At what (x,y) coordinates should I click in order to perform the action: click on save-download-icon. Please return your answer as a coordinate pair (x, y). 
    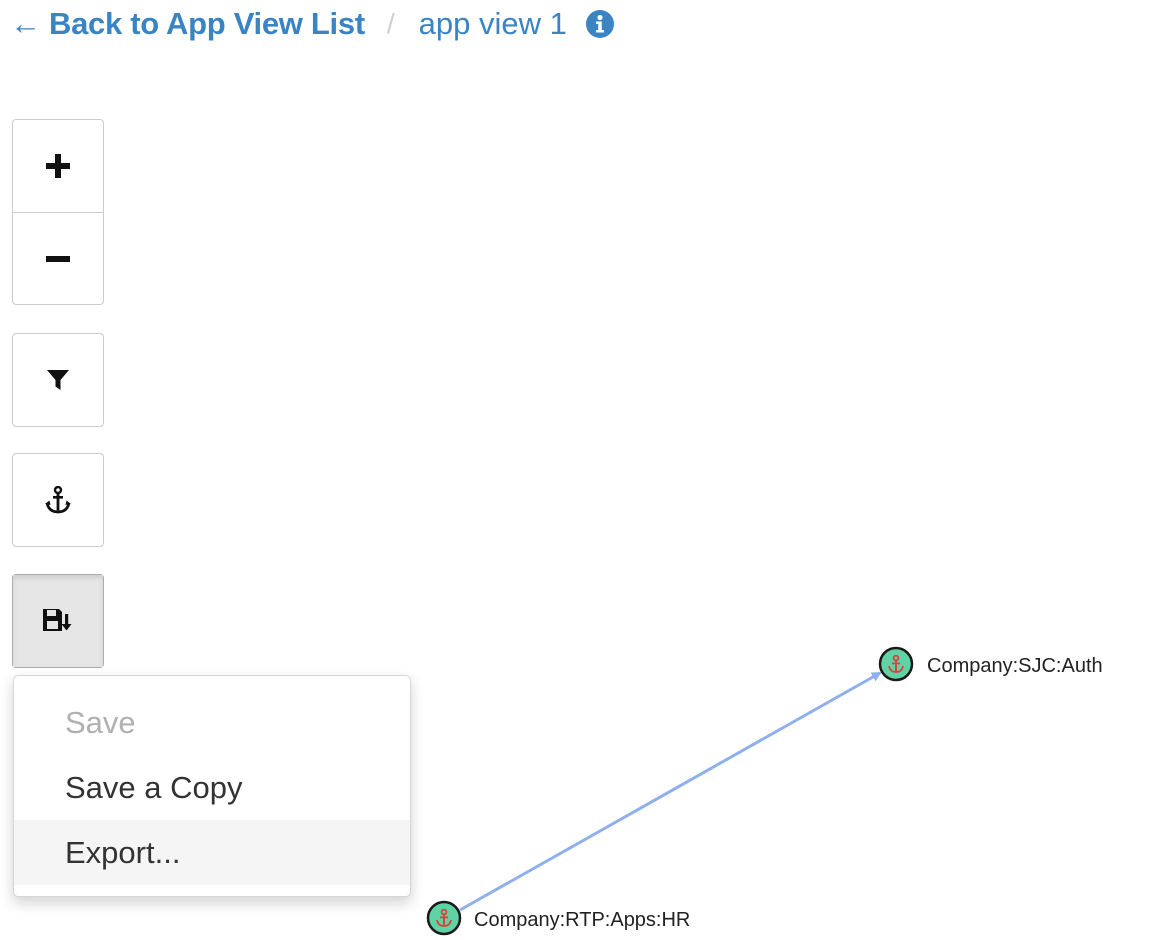
    Looking at the image, I should click on (57, 620).